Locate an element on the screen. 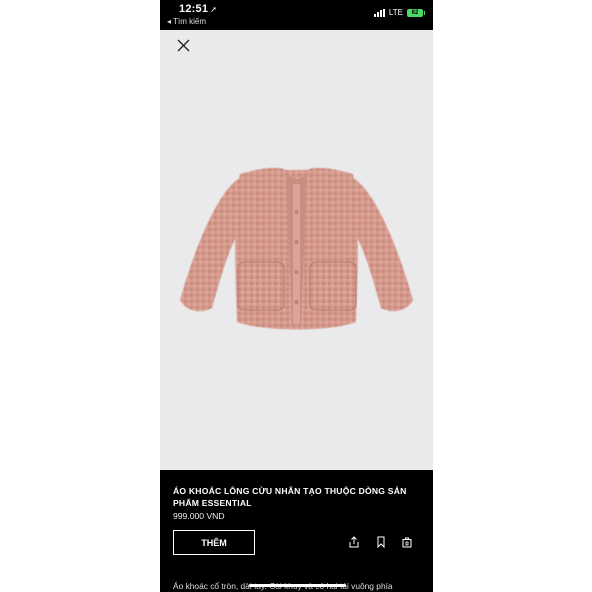  battery-icon: 62 is located at coordinates (416, 12).